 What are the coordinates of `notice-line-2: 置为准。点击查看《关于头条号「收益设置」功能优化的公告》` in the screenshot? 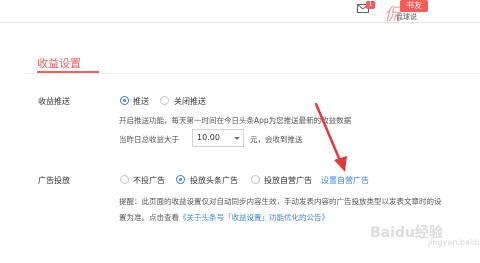 It's located at (224, 217).